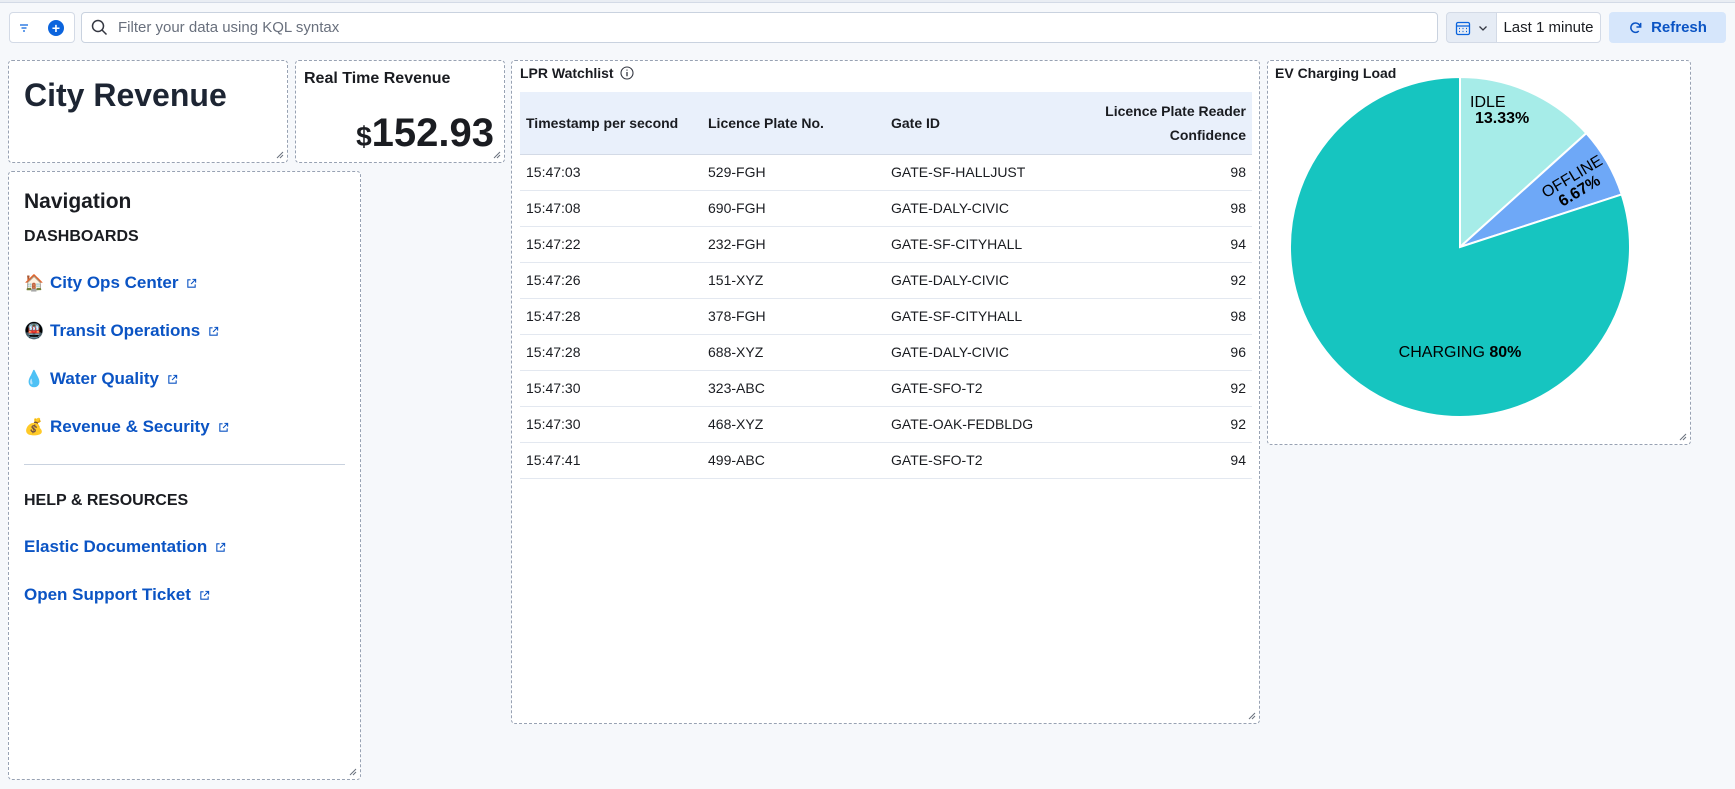 The width and height of the screenshot is (1735, 789). Describe the element at coordinates (793, 460) in the screenshot. I see `cell-plate: 499-ABC` at that location.